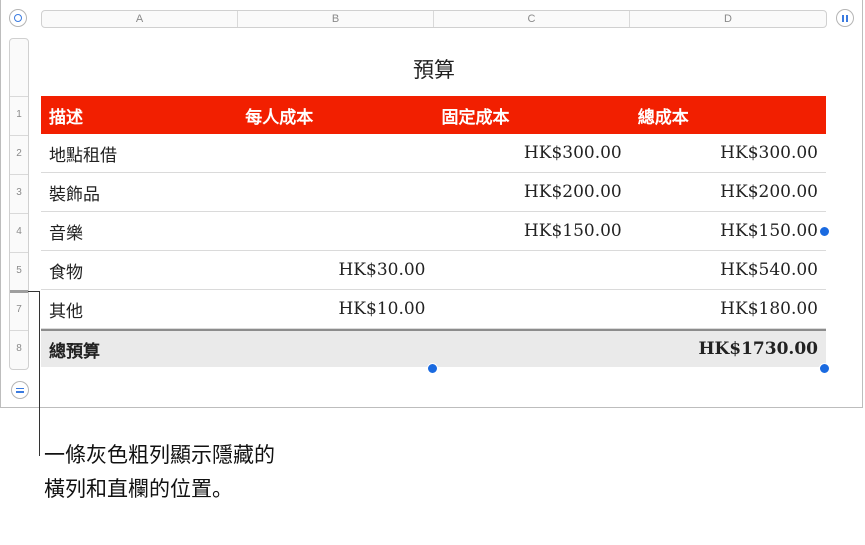 The width and height of the screenshot is (865, 545). What do you see at coordinates (139, 270) in the screenshot?
I see `cell-description: 食物` at bounding box center [139, 270].